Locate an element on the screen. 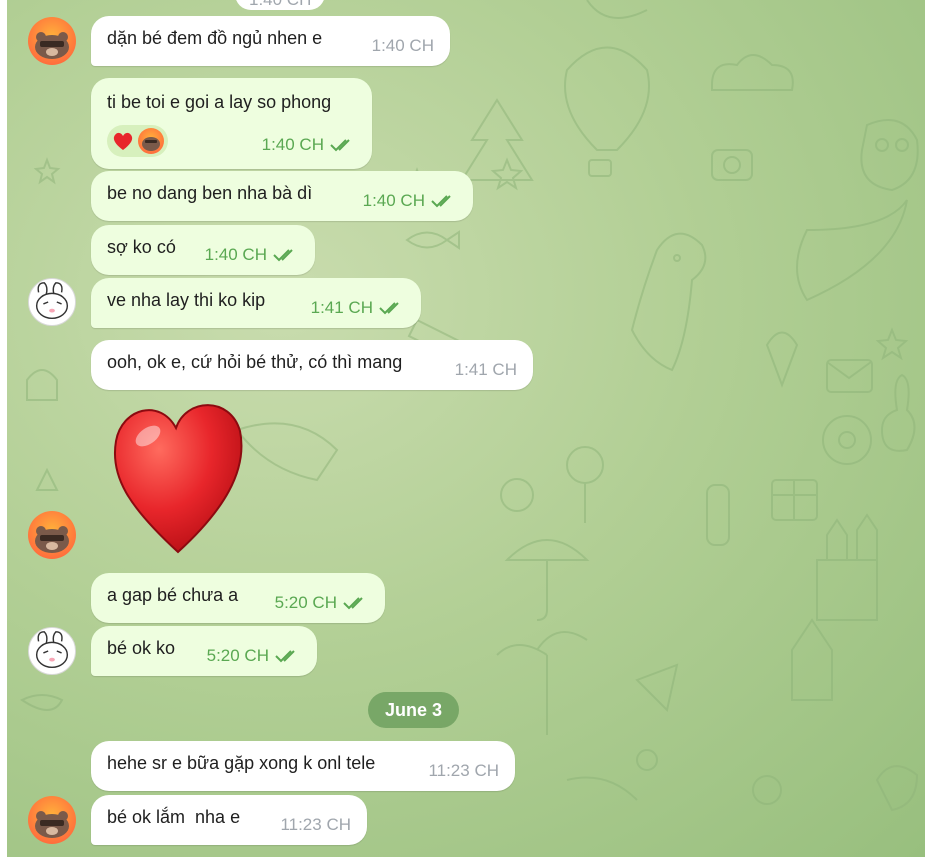 This screenshot has height=857, width=925. message-text: be no dang ben nha bà dì is located at coordinates (210, 192).